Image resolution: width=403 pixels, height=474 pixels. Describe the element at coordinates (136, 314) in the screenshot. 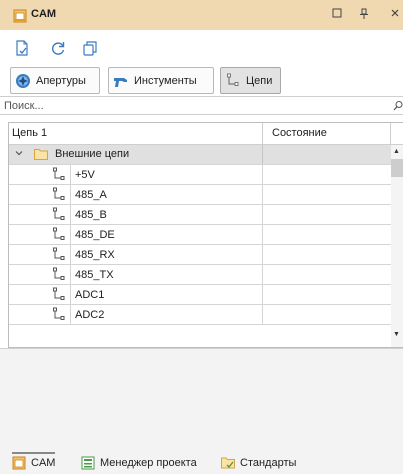

I see `net-cell-wrap: ADC2` at that location.